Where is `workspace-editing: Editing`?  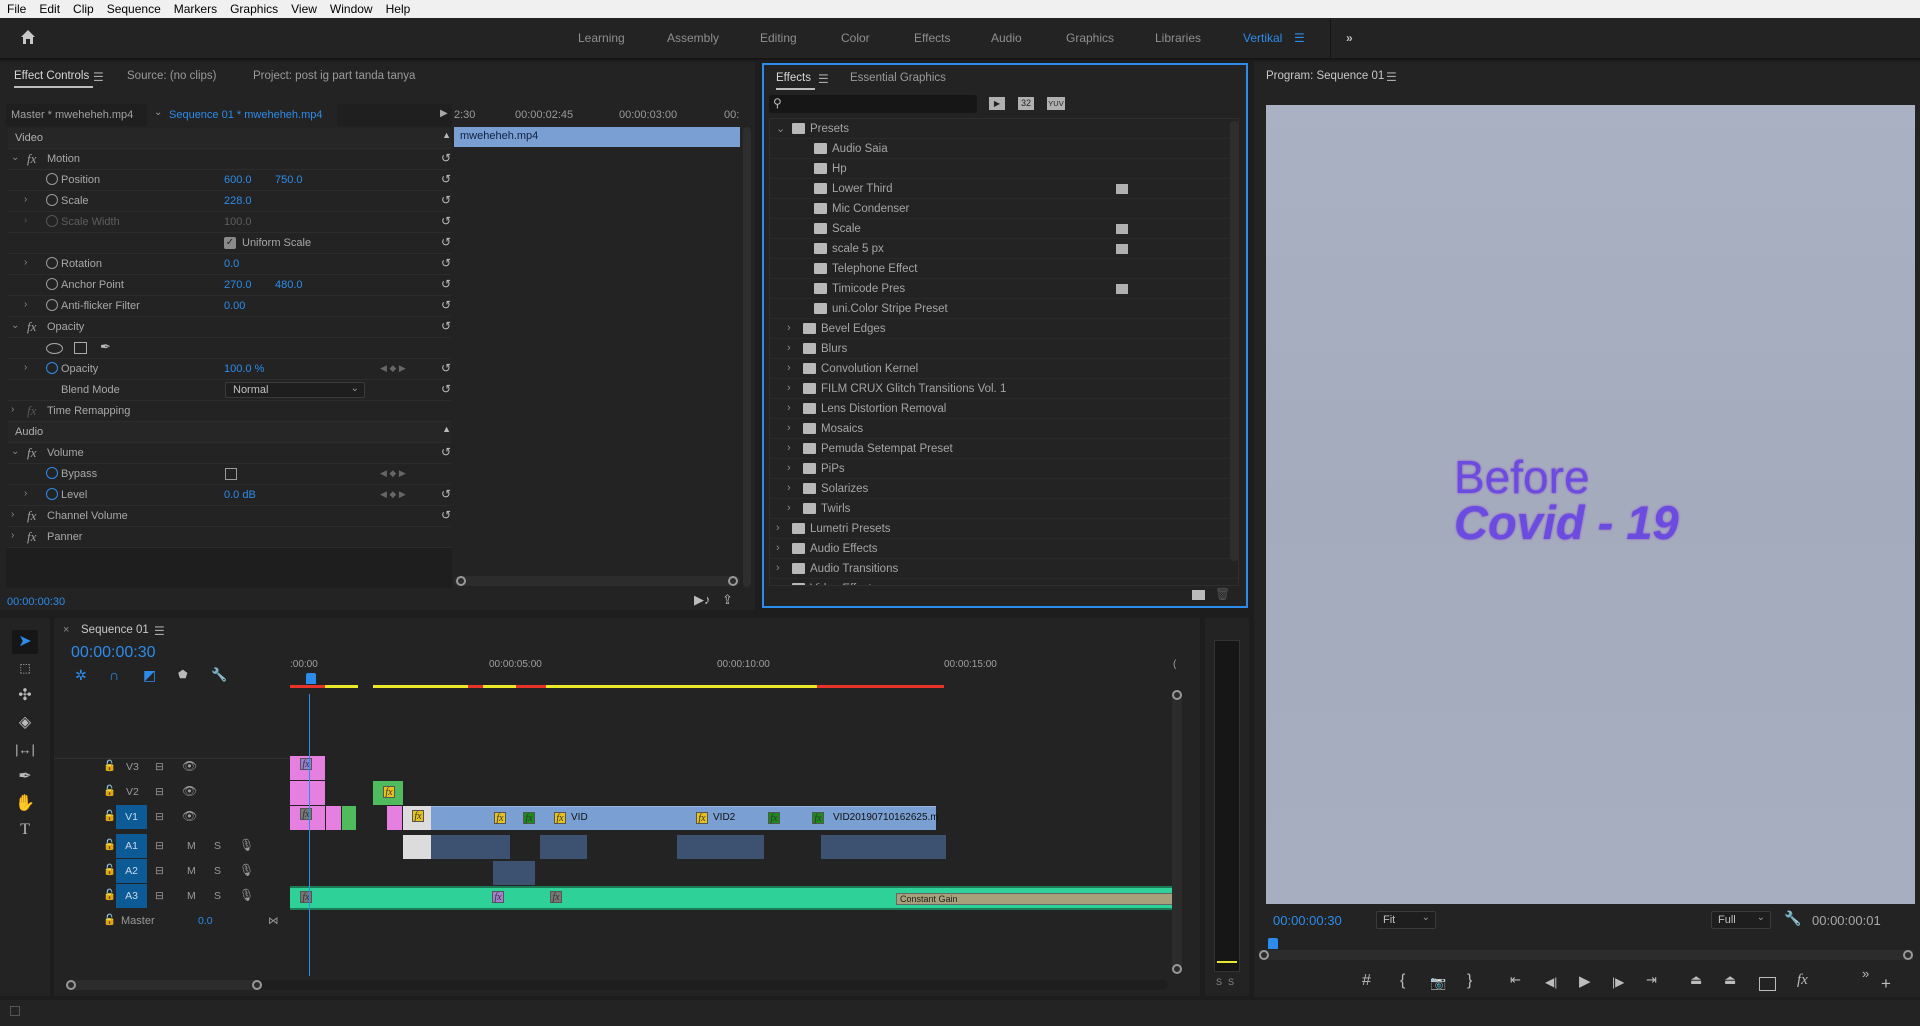
workspace-editing: Editing is located at coordinates (778, 38).